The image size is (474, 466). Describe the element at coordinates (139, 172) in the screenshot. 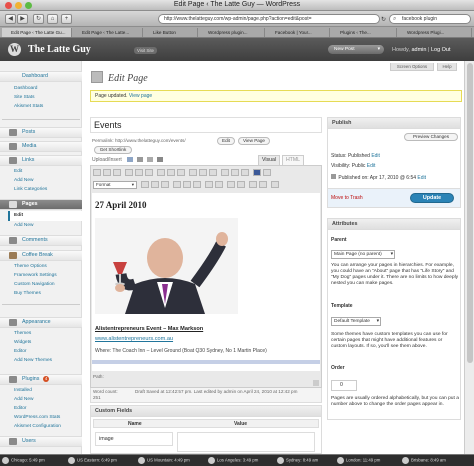

I see `numbered-list-icon` at that location.